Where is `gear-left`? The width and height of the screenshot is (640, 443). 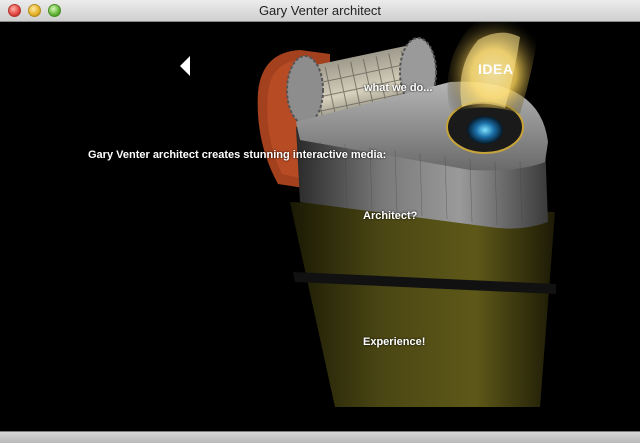
gear-left is located at coordinates (305, 90).